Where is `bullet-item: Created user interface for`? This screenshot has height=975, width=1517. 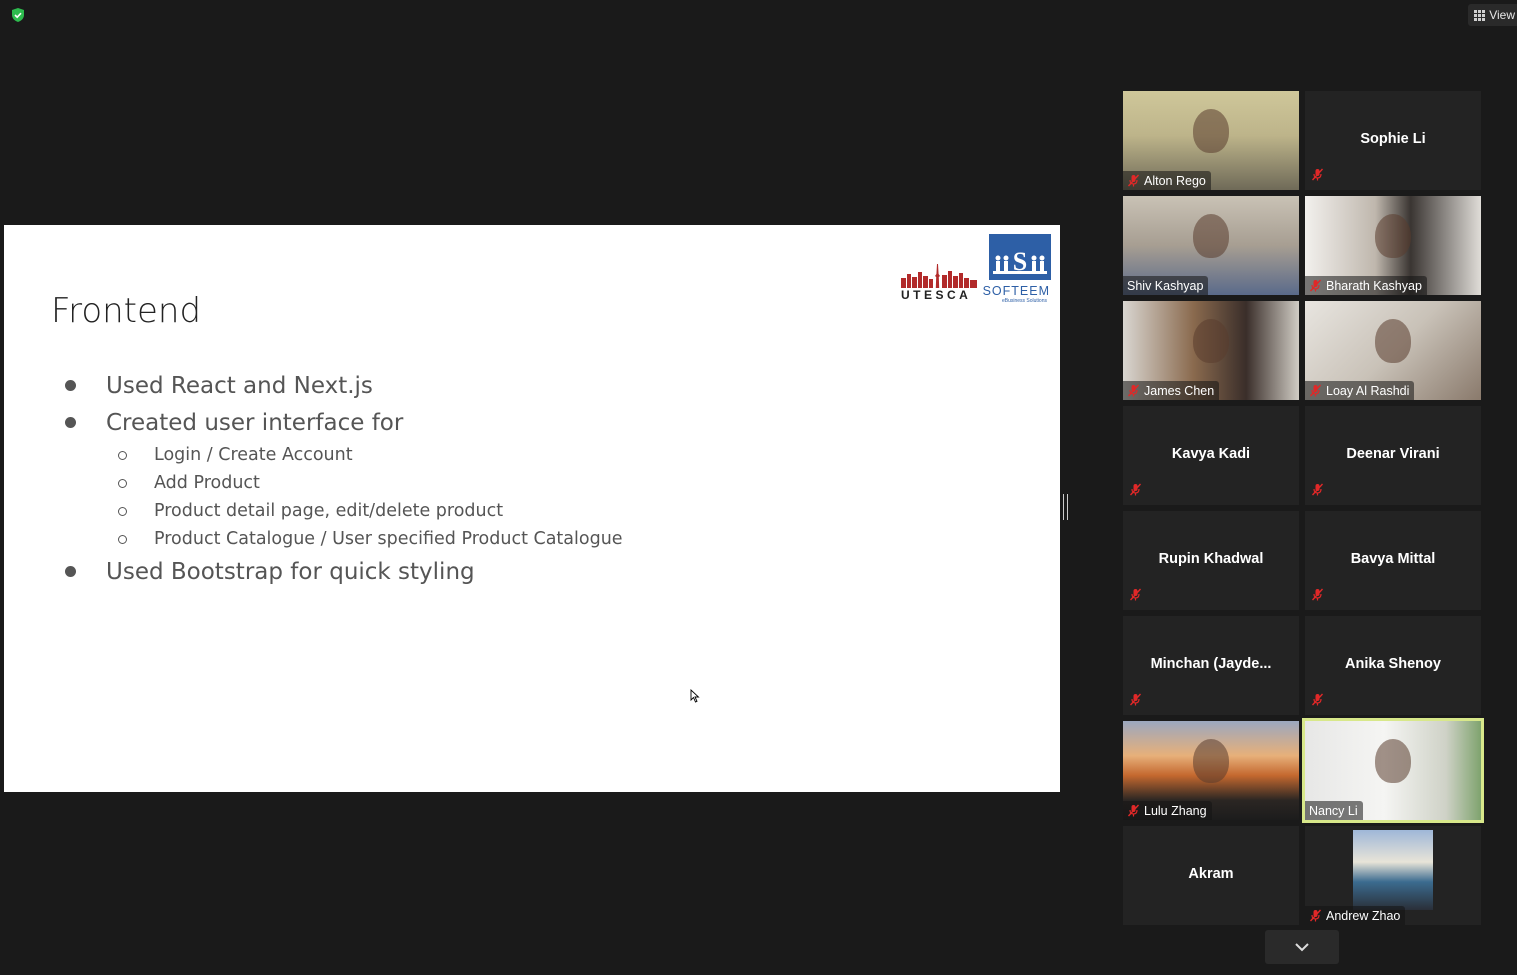
bullet-item: Created user interface for is located at coordinates (341, 422).